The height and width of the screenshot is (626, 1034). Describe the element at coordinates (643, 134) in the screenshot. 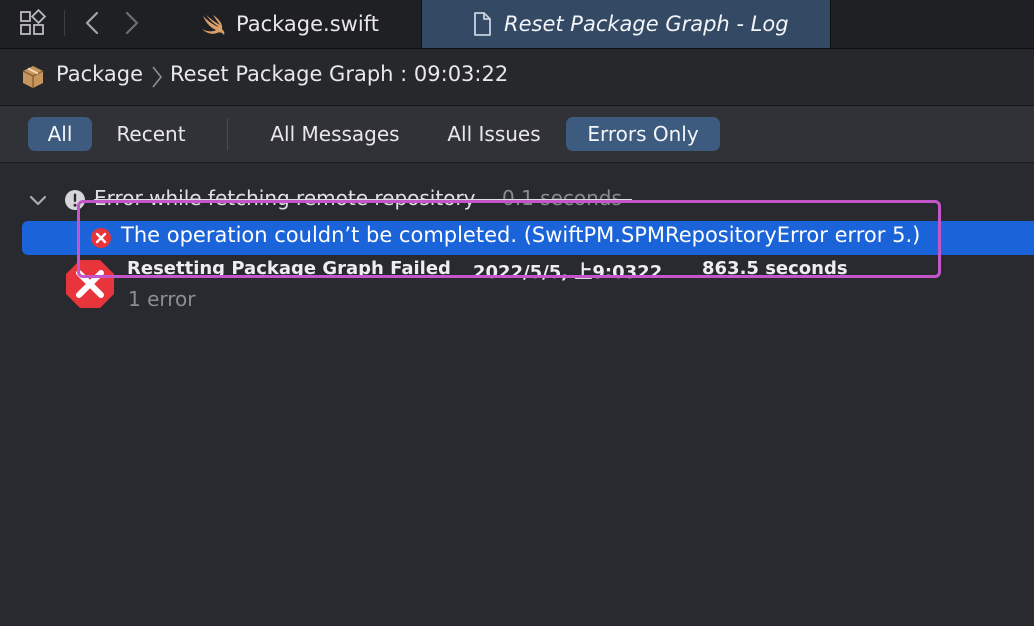

I see `filter-errors-only-button: Errors Only` at that location.